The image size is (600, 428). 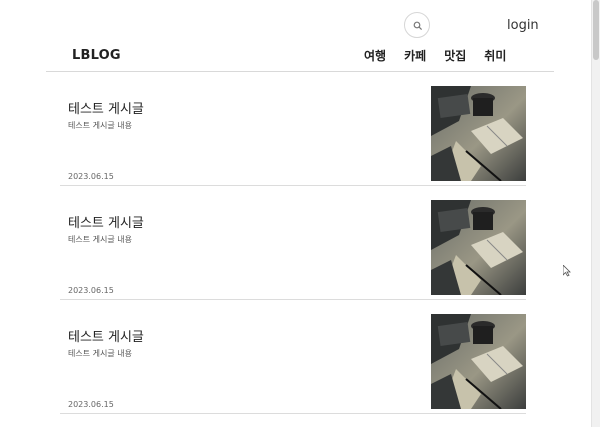 I want to click on site-logo: LBLOG, so click(x=96, y=55).